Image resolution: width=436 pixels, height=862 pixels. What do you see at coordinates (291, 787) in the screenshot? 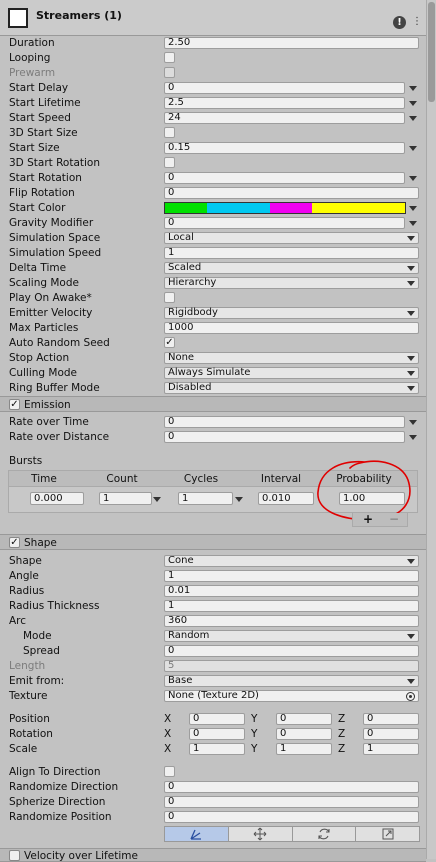
I see `randomize-direction-field: 0` at bounding box center [291, 787].